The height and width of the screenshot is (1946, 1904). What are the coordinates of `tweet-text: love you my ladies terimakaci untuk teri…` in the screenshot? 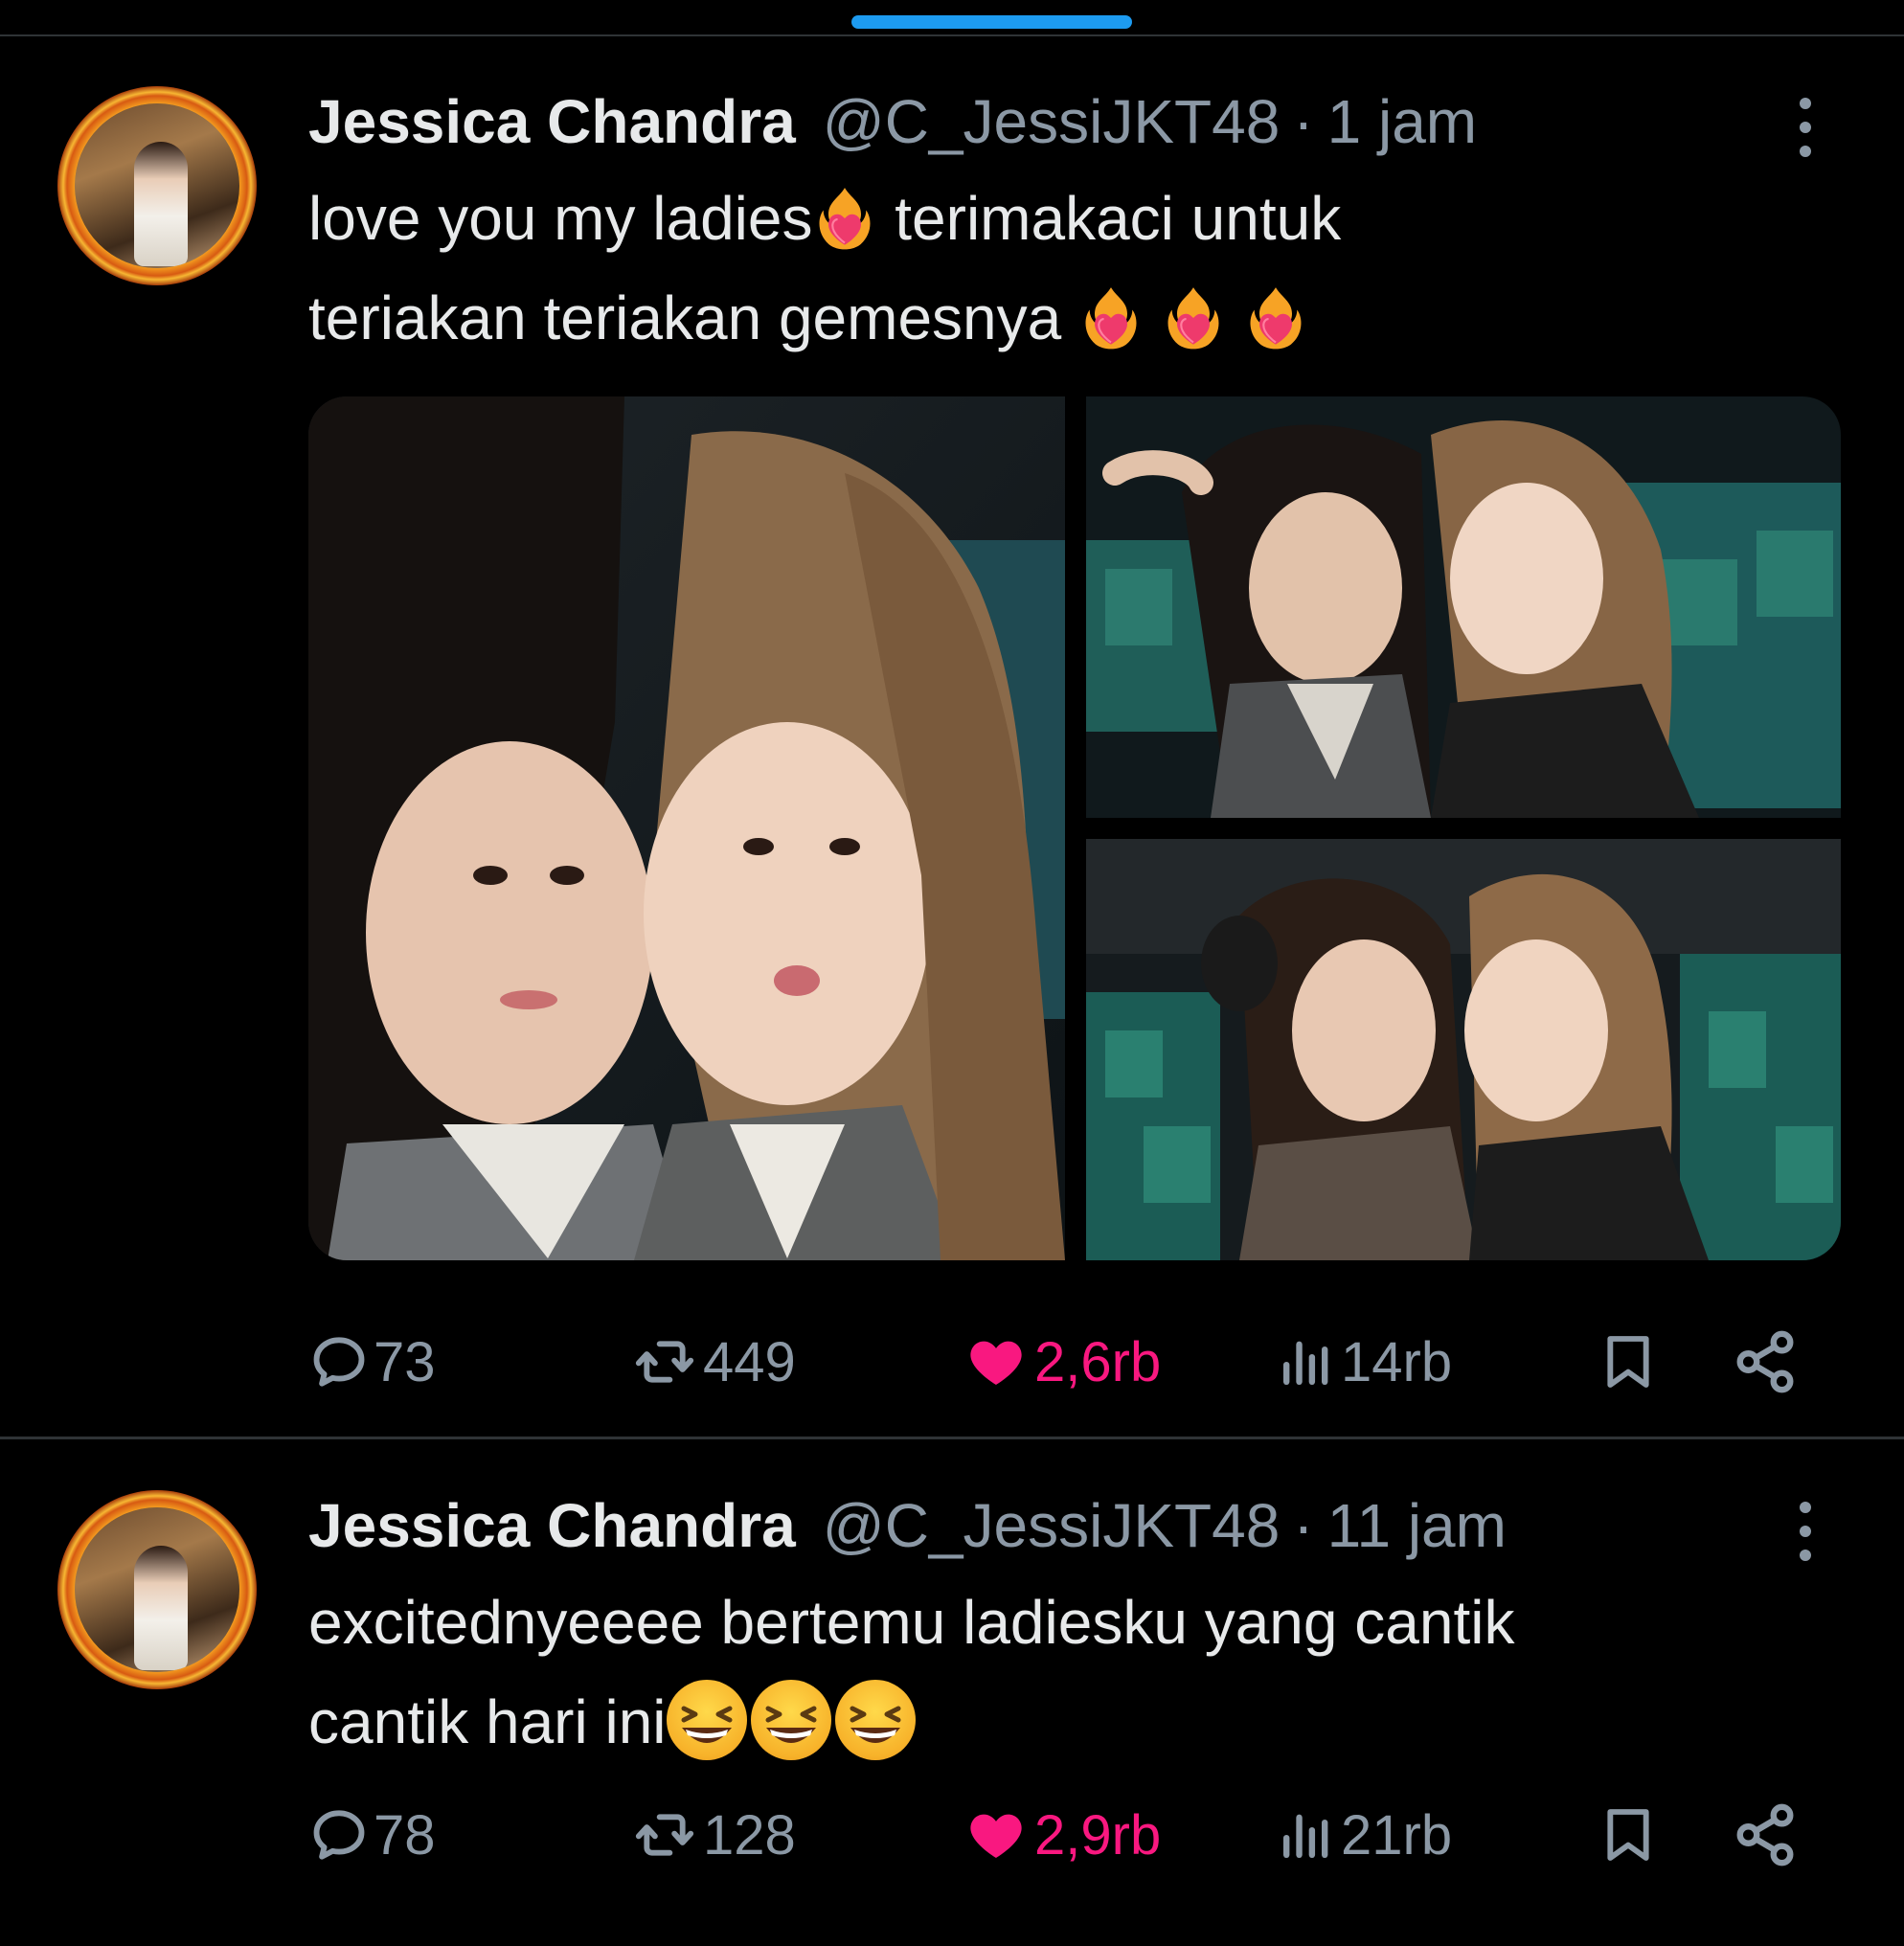 It's located at (1074, 268).